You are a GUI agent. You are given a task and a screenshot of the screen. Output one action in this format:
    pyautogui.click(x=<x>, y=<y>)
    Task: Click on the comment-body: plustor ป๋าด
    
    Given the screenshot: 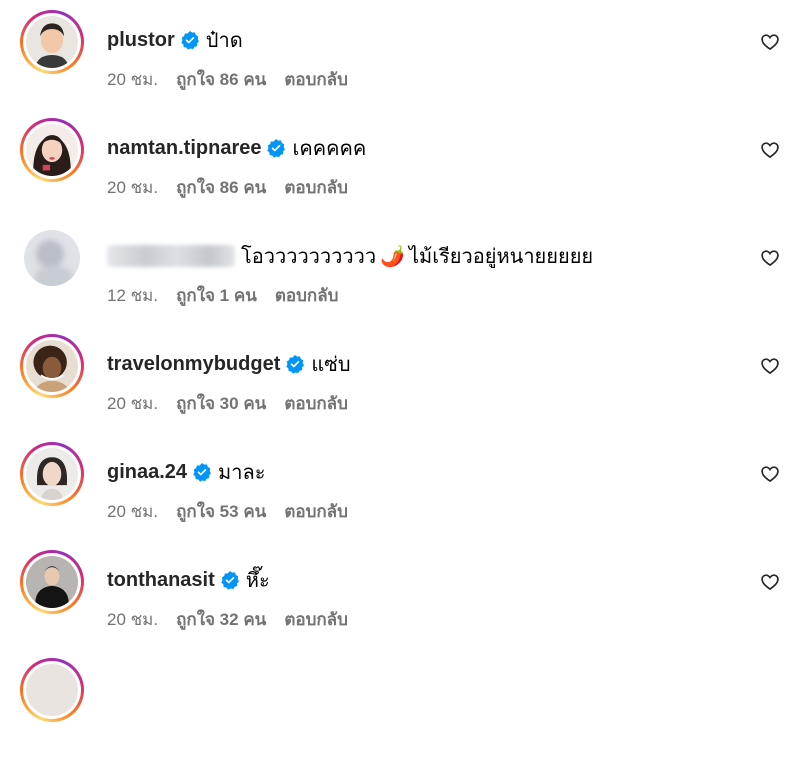 What is the action you would take?
    pyautogui.click(x=175, y=40)
    